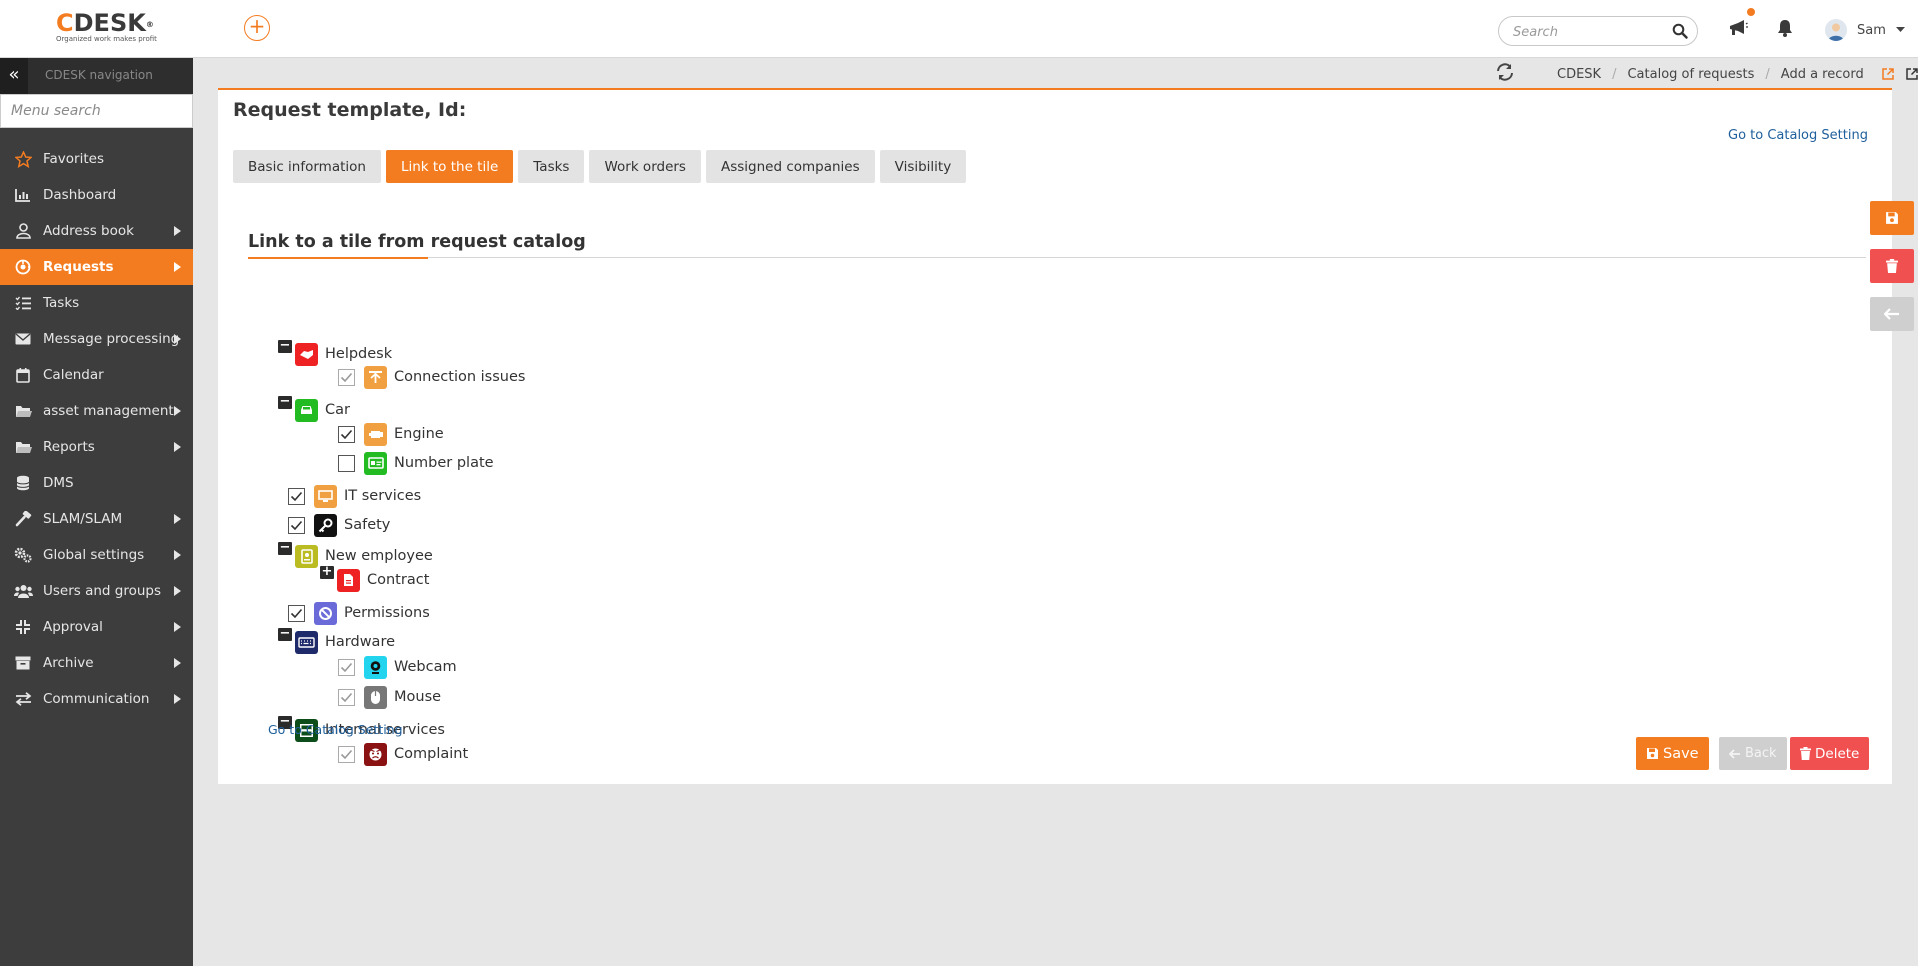 Image resolution: width=1918 pixels, height=966 pixels. I want to click on number-plate-checkbox, so click(346, 463).